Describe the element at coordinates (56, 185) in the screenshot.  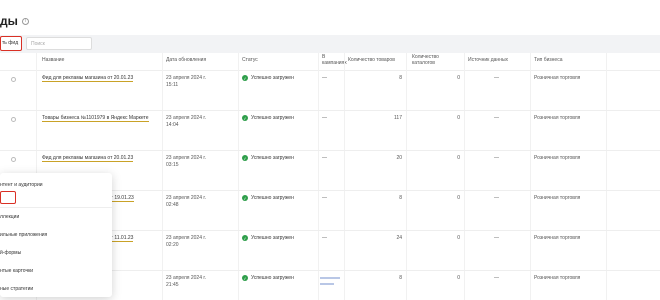
I see `menu-item-content-audiences: нтент и аудитории` at that location.